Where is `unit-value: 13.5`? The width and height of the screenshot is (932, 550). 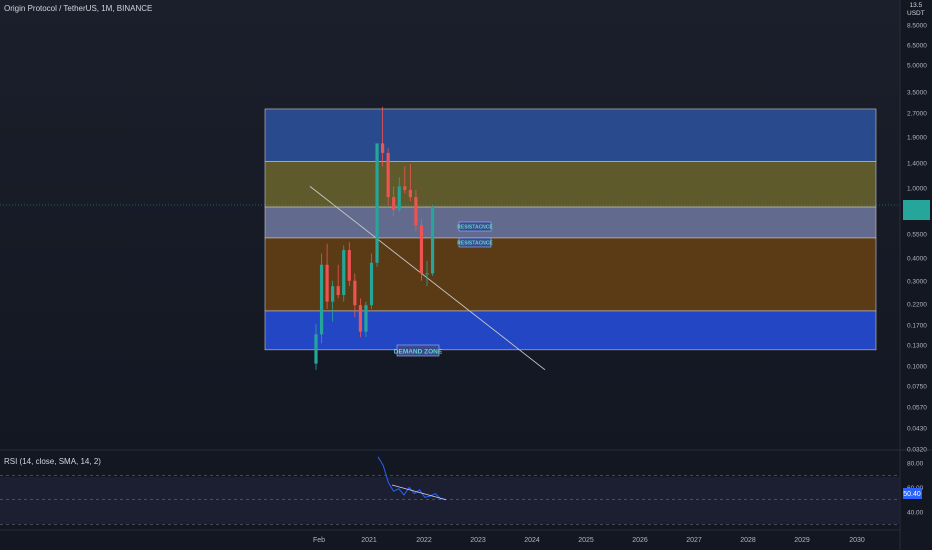
unit-value: 13.5 is located at coordinates (916, 5).